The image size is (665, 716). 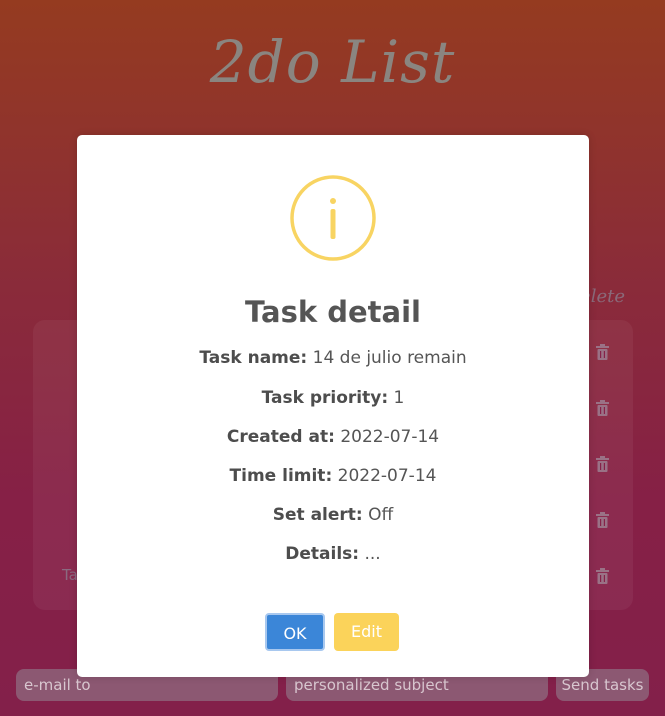 What do you see at coordinates (387, 476) in the screenshot?
I see `time-limit-value: 2022-07-14` at bounding box center [387, 476].